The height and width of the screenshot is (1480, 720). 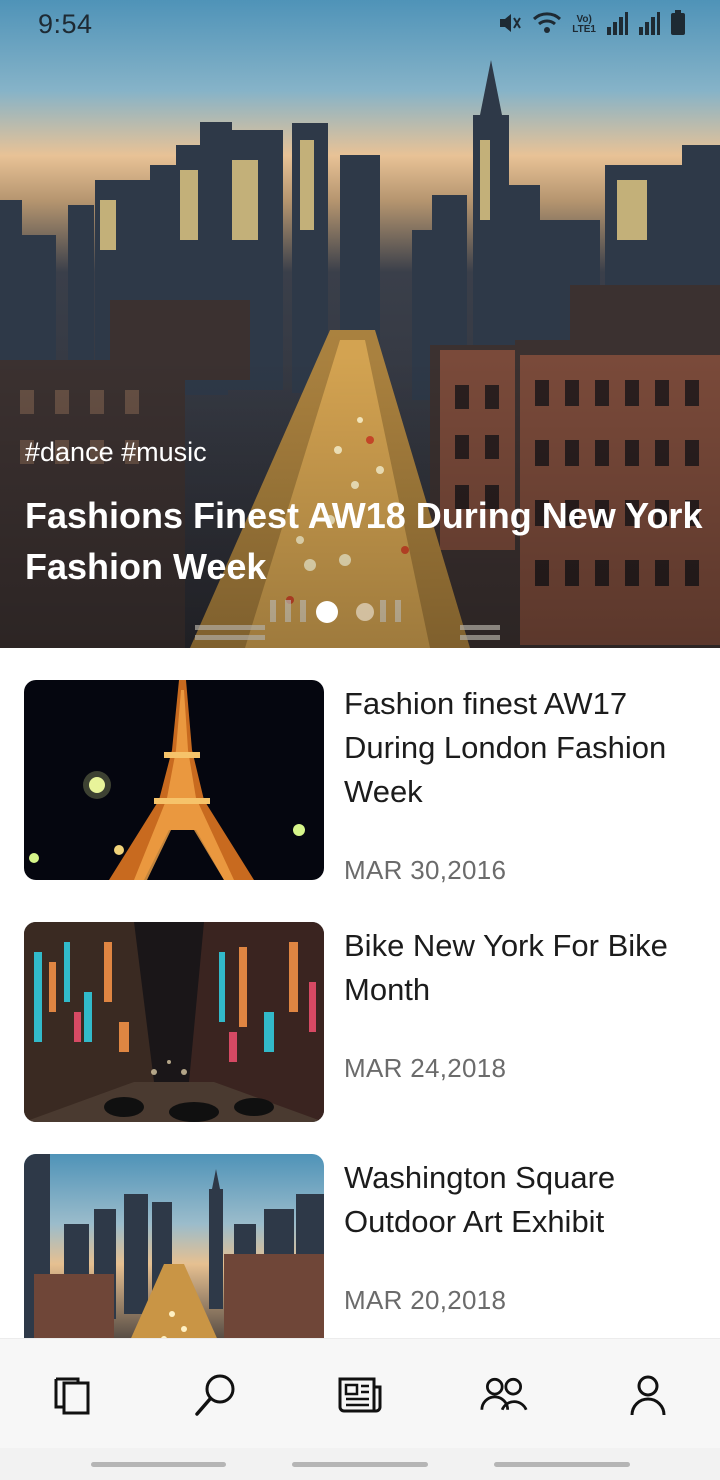 What do you see at coordinates (365, 612) in the screenshot?
I see `carousel-dot` at bounding box center [365, 612].